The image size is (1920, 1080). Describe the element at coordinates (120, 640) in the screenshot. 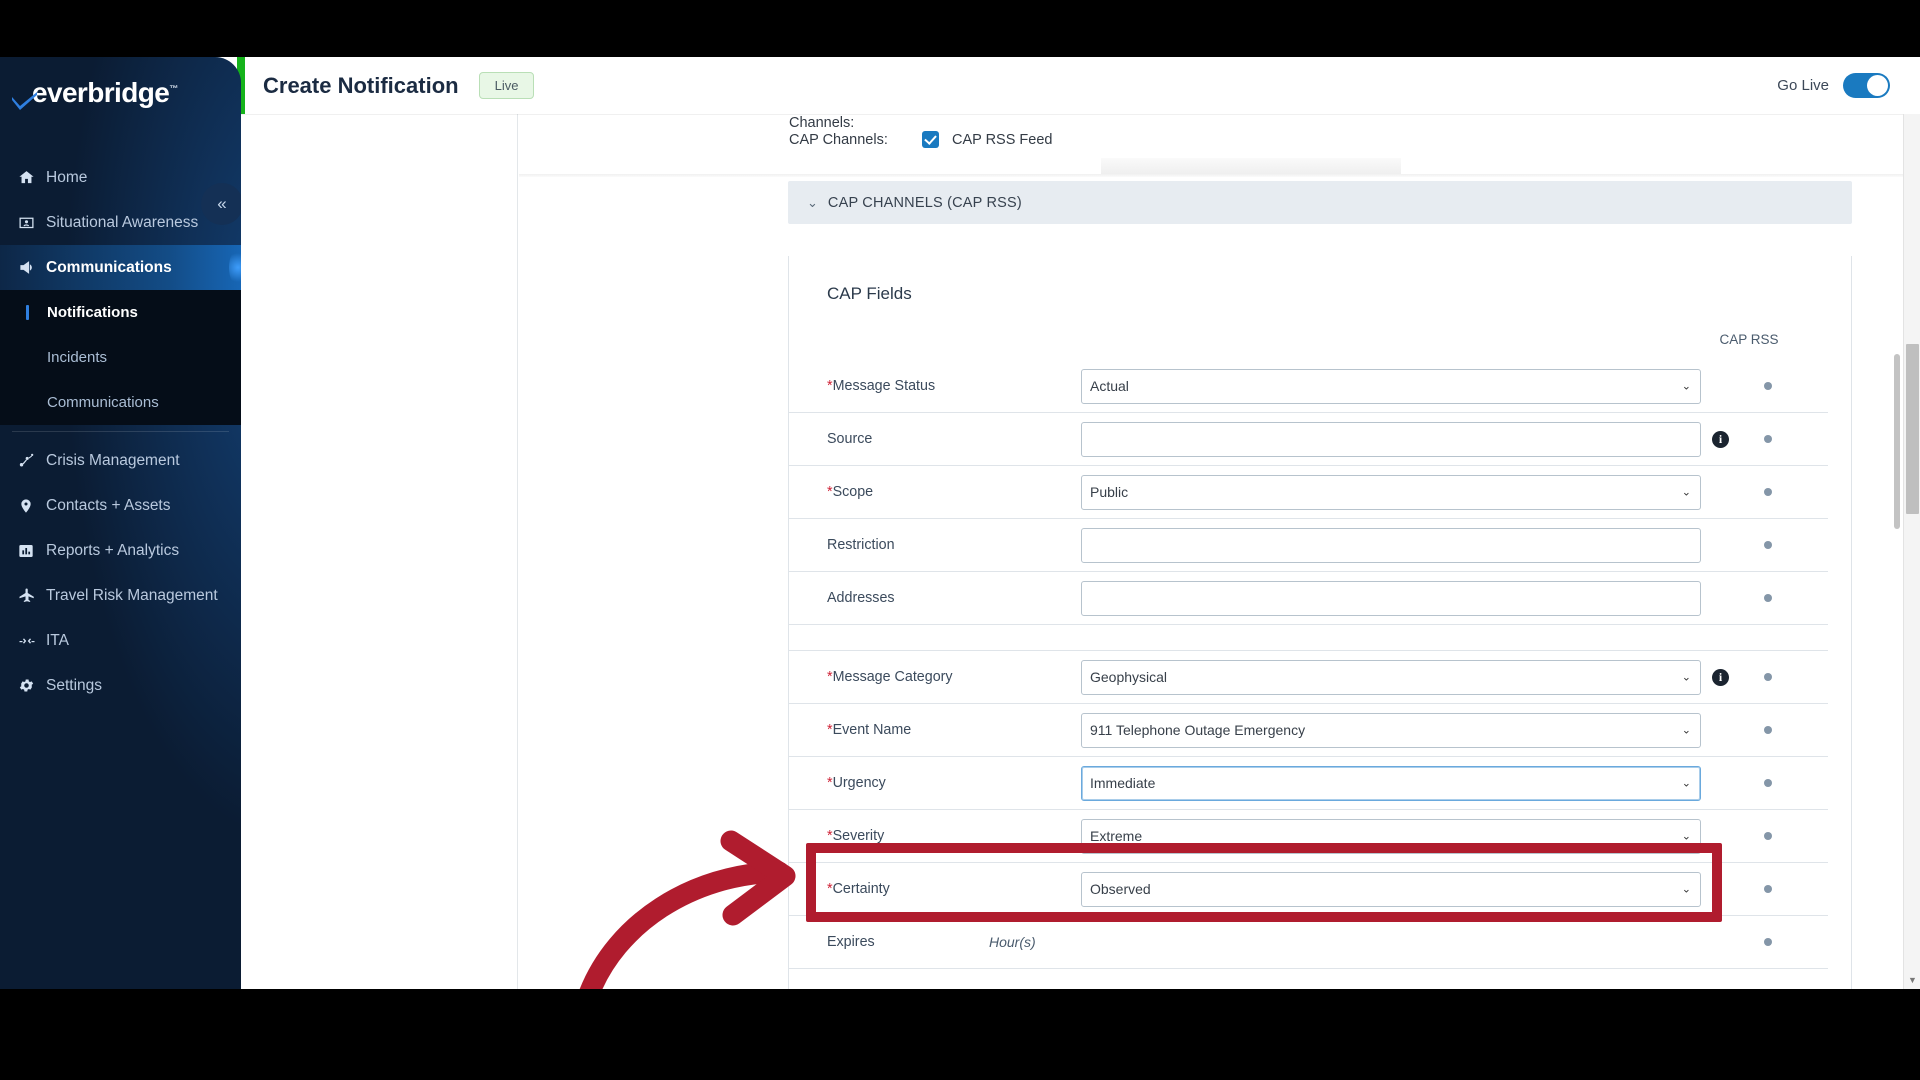

I see `sidebar-item-ita: ITA` at that location.